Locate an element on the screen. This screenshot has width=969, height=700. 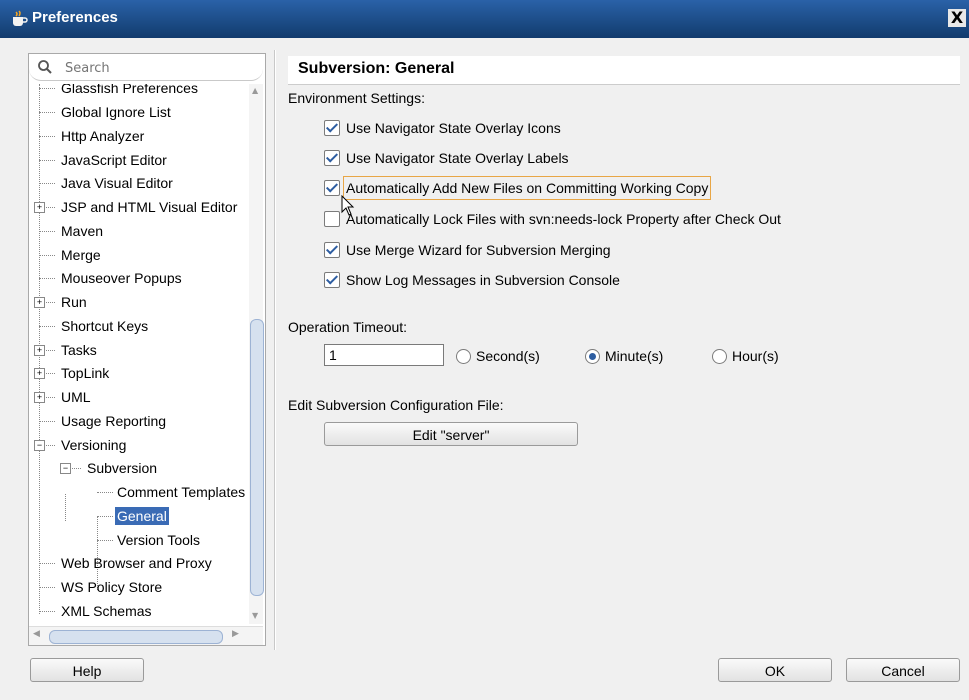
scroll-left-icon: ◀ is located at coordinates (36, 634).